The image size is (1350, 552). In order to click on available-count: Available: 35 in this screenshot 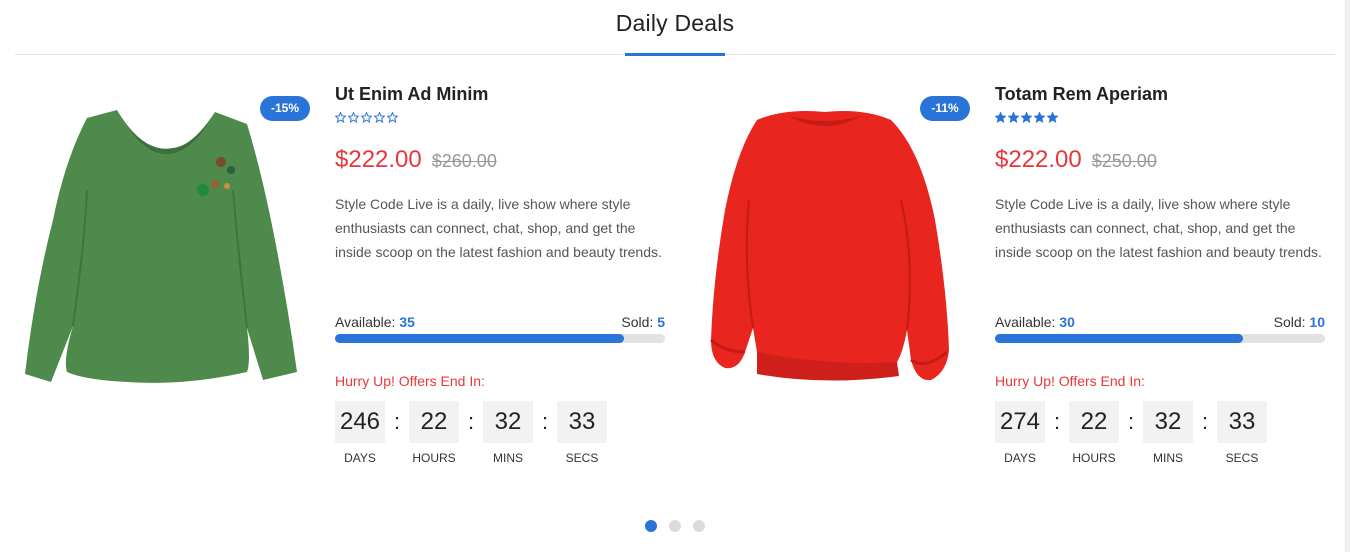, I will do `click(375, 323)`.